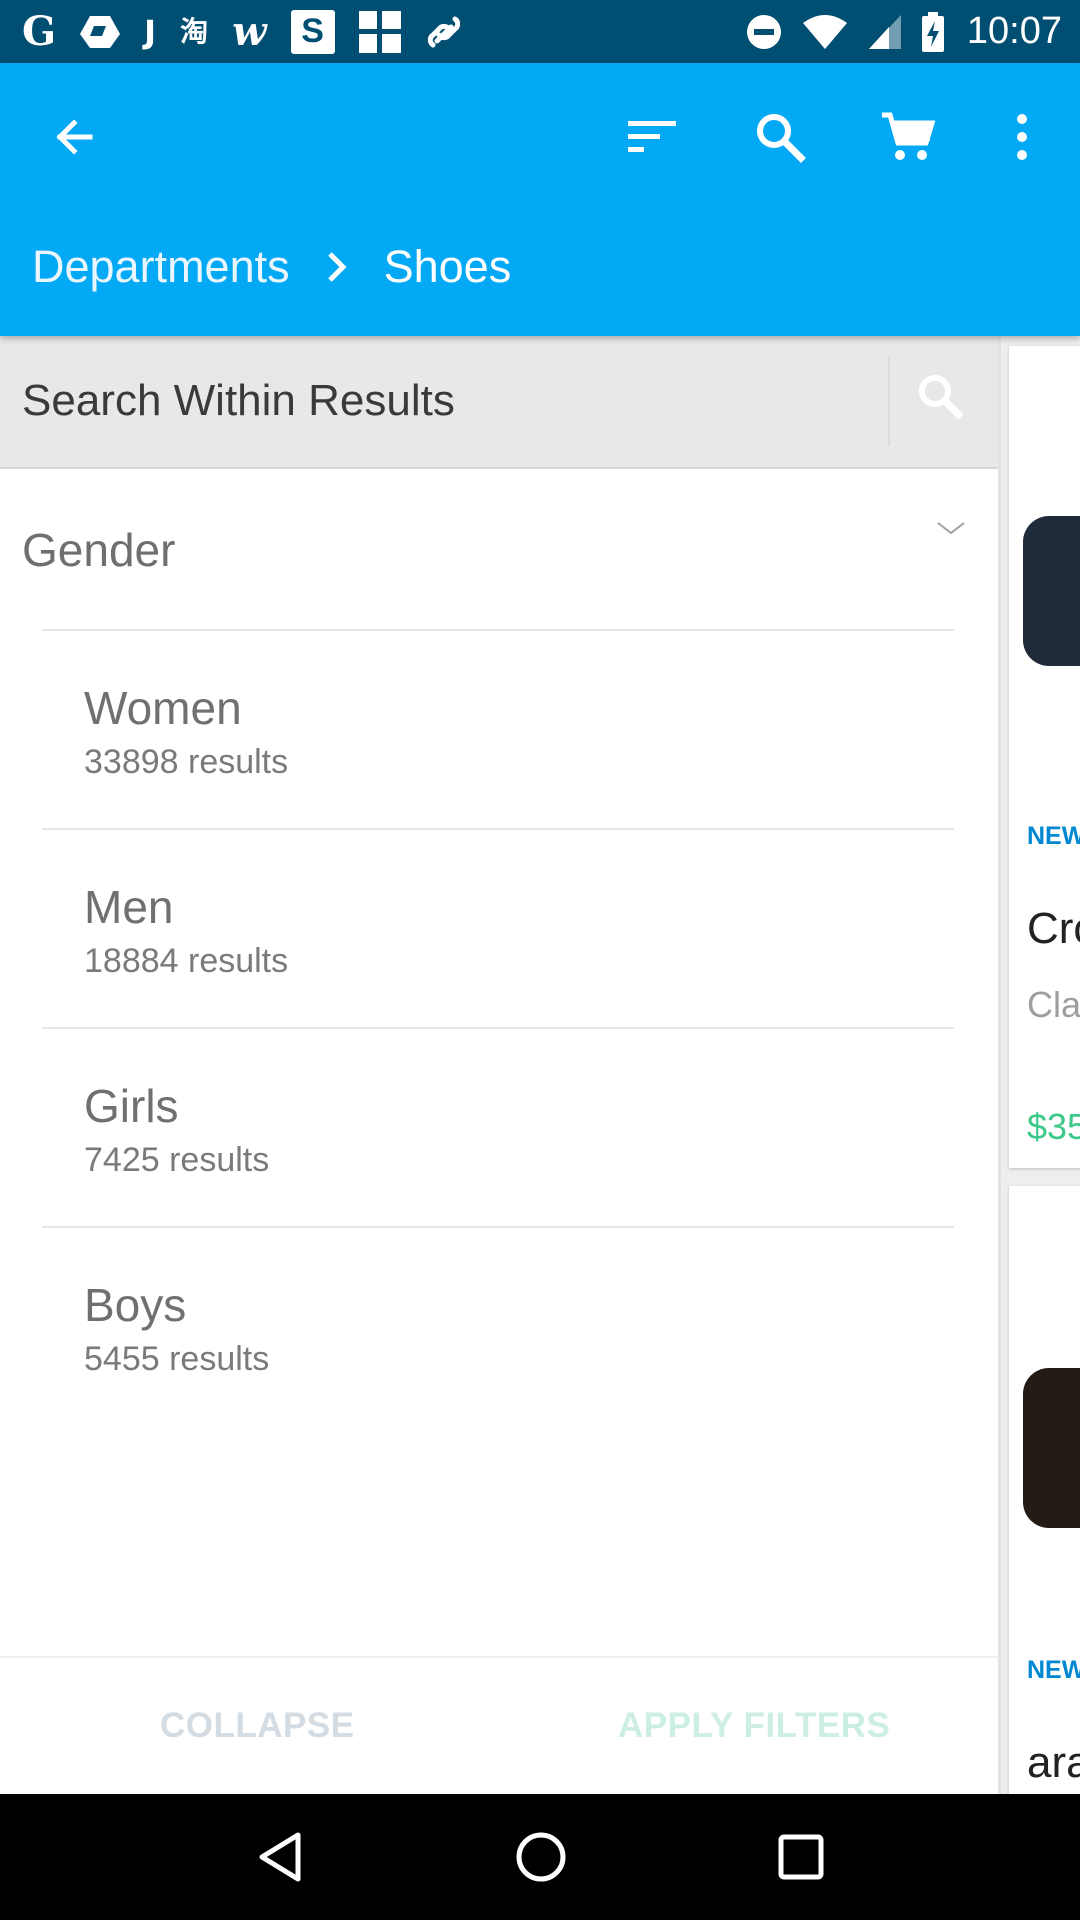 This screenshot has width=1080, height=1920. I want to click on system-navigation-bar, so click(540, 1857).